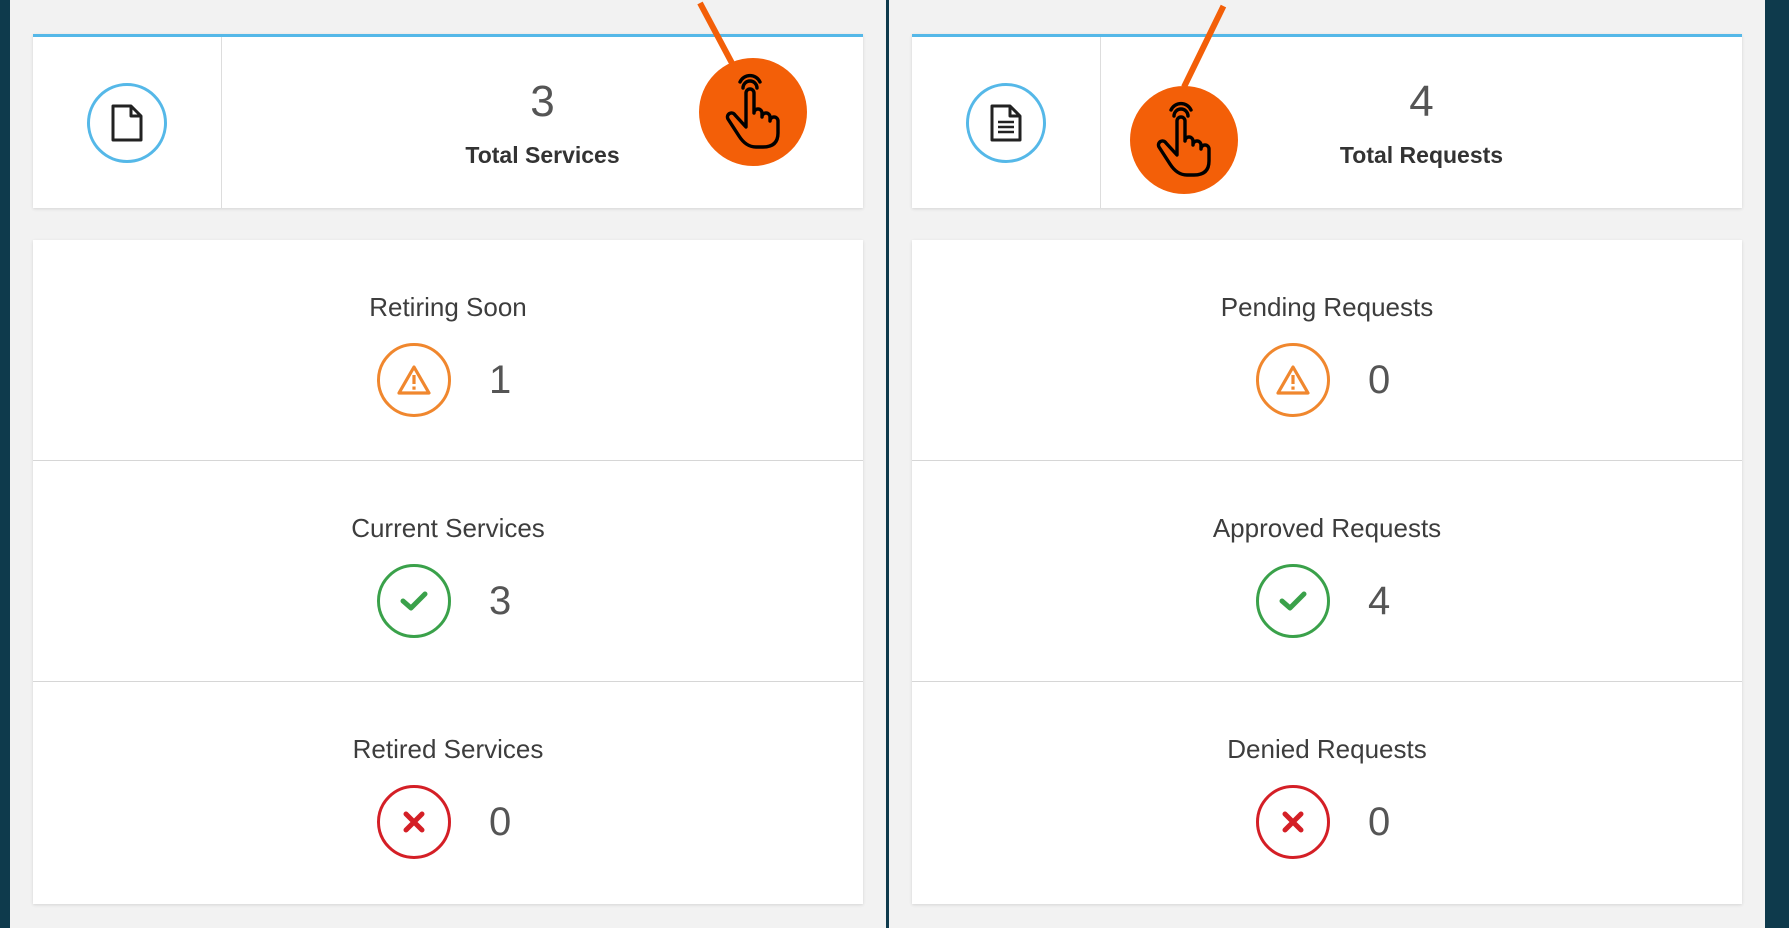 This screenshot has height=928, width=1789. What do you see at coordinates (542, 155) in the screenshot?
I see `total-services-label: Total Services` at bounding box center [542, 155].